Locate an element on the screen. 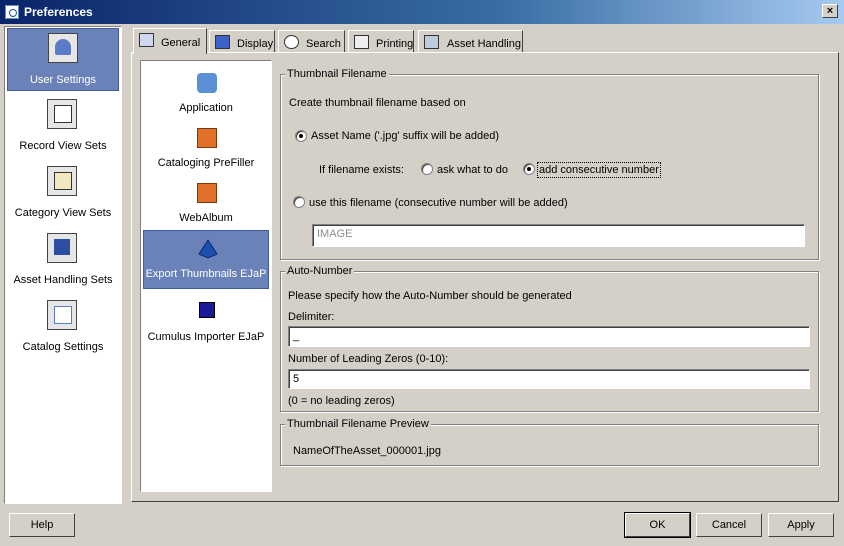 The width and height of the screenshot is (844, 546). title-bar is located at coordinates (422, 12).